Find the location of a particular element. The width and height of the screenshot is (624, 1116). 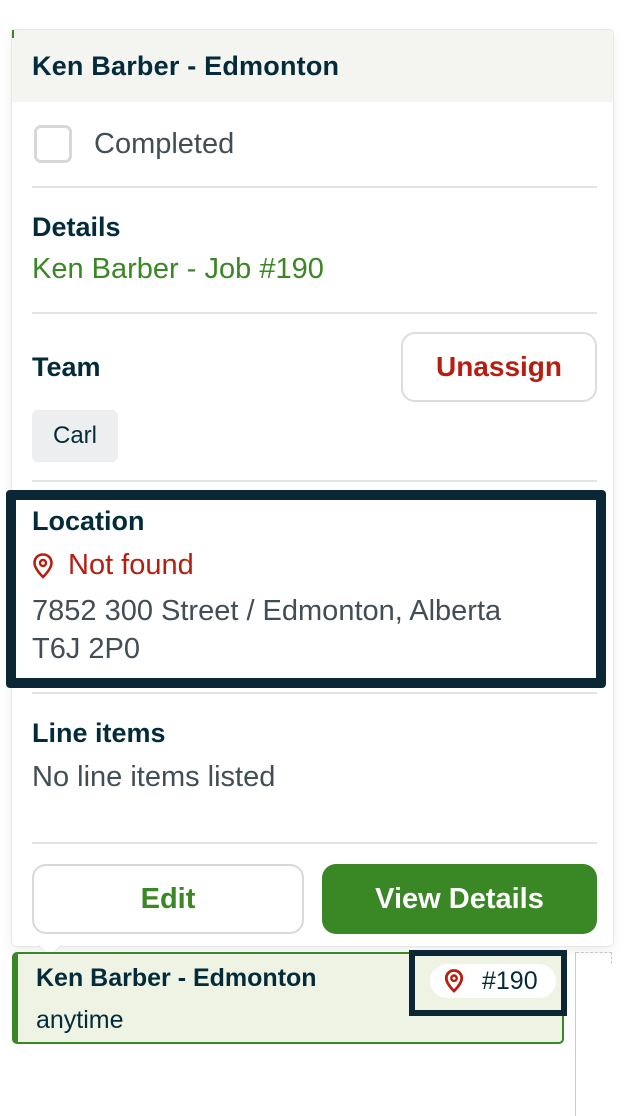

team-heading: Team is located at coordinates (66, 367).